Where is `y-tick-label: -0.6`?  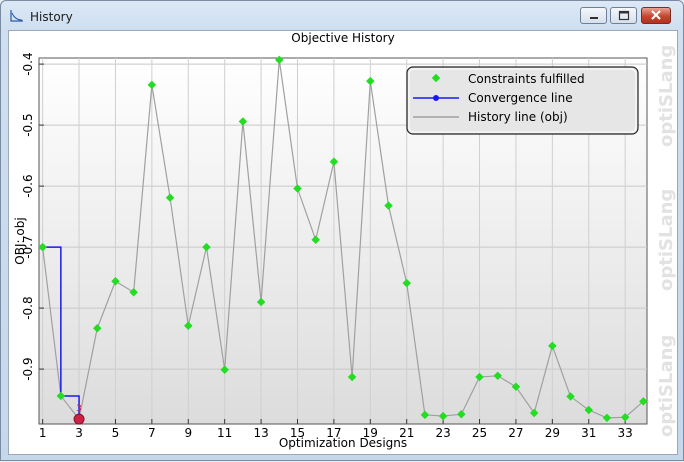 y-tick-label: -0.6 is located at coordinates (28, 185).